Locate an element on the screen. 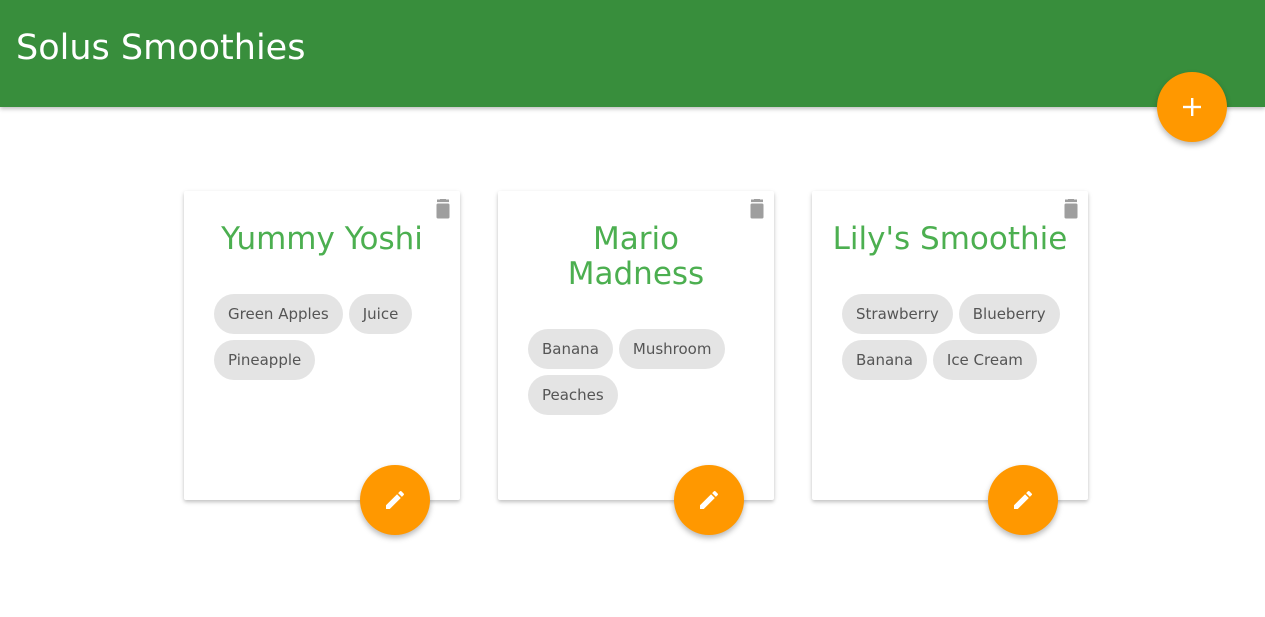 Image resolution: width=1265 pixels, height=617 pixels. brand-logo: Solus Smoothies is located at coordinates (160, 48).